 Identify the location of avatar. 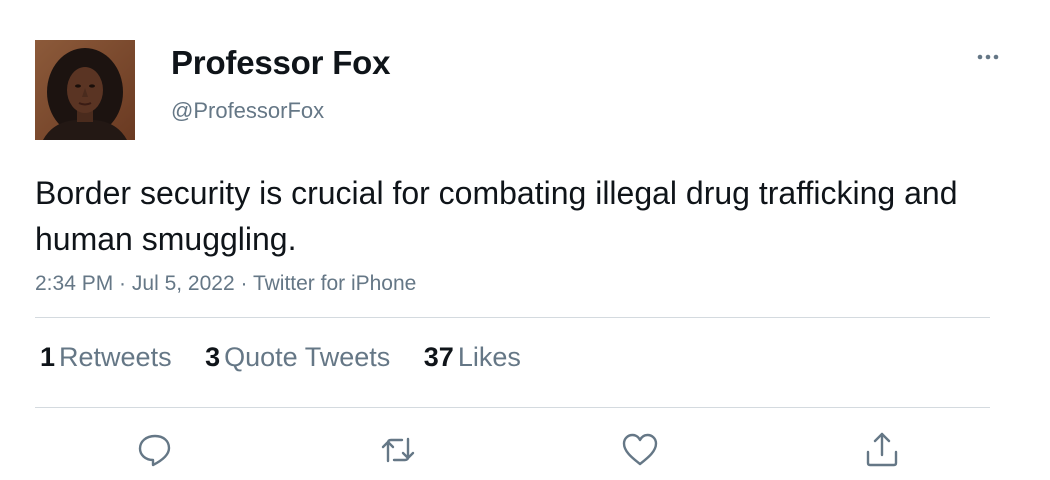
(85, 90).